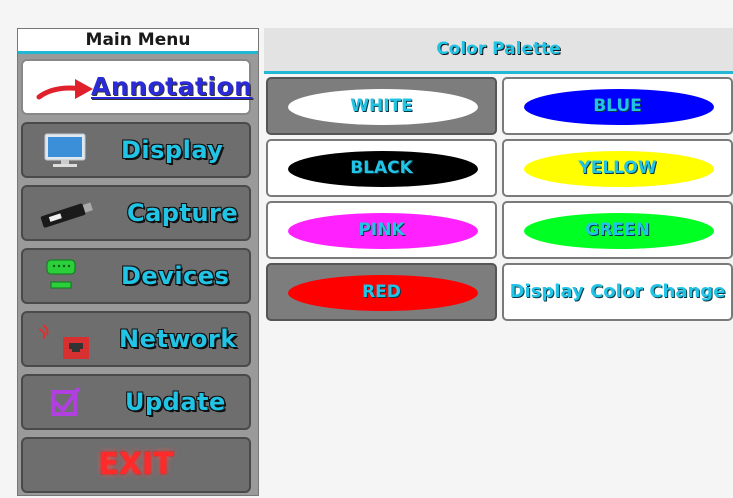 This screenshot has width=733, height=498. What do you see at coordinates (172, 150) in the screenshot?
I see `menu-item-label: Display` at bounding box center [172, 150].